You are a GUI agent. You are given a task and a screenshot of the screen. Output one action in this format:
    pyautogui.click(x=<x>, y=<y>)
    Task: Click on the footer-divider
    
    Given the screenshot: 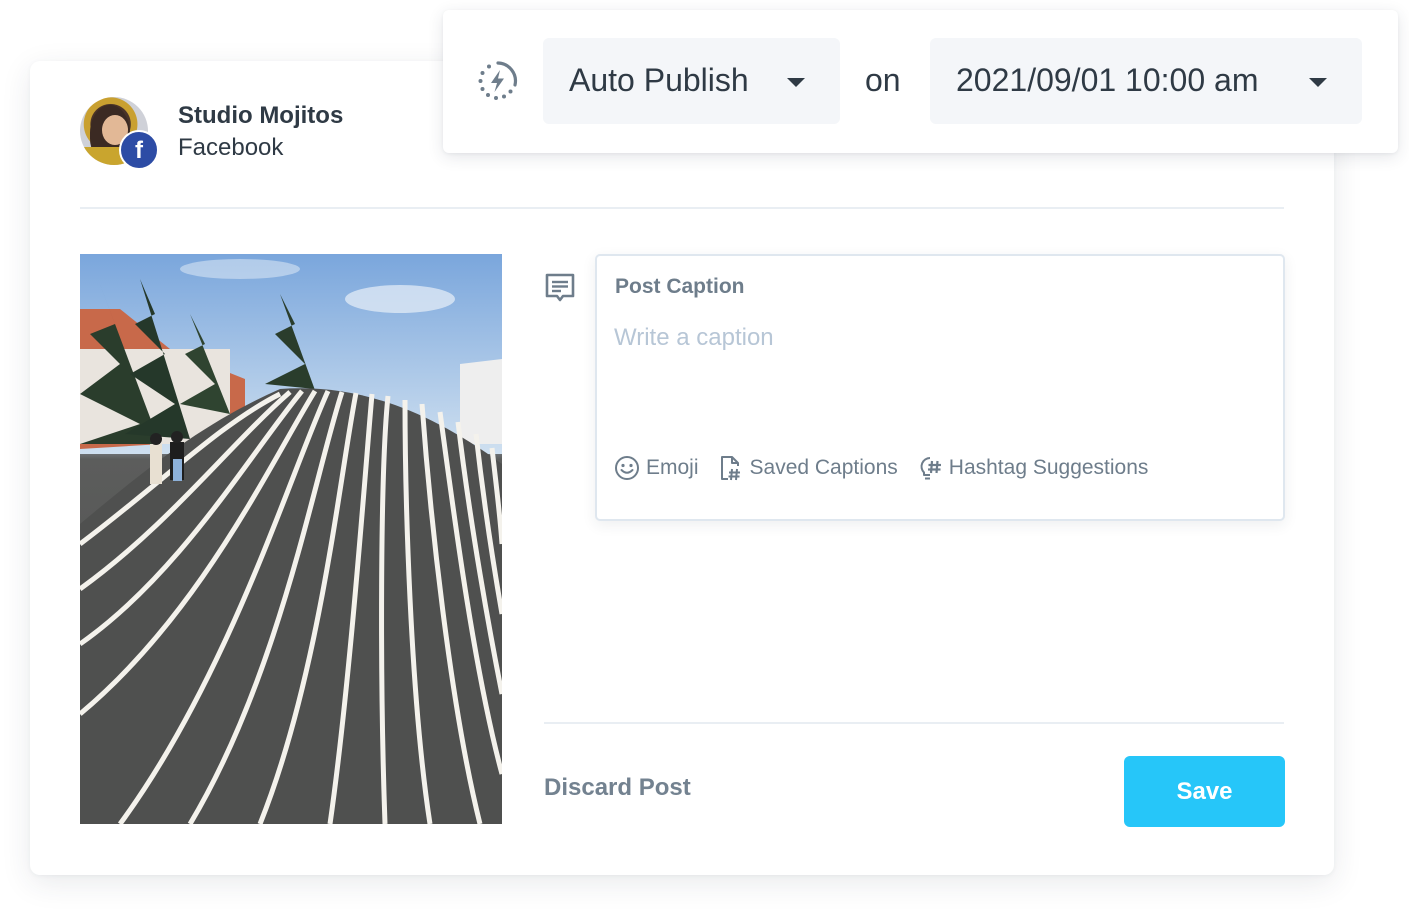 What is the action you would take?
    pyautogui.click(x=914, y=723)
    